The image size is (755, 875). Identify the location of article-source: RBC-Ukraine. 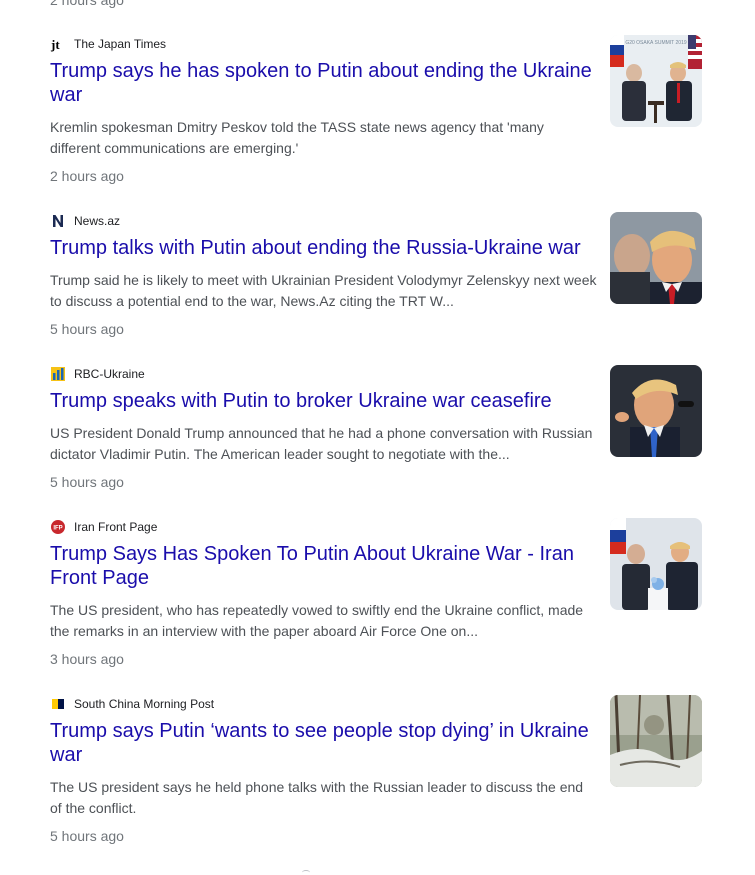
(97, 374).